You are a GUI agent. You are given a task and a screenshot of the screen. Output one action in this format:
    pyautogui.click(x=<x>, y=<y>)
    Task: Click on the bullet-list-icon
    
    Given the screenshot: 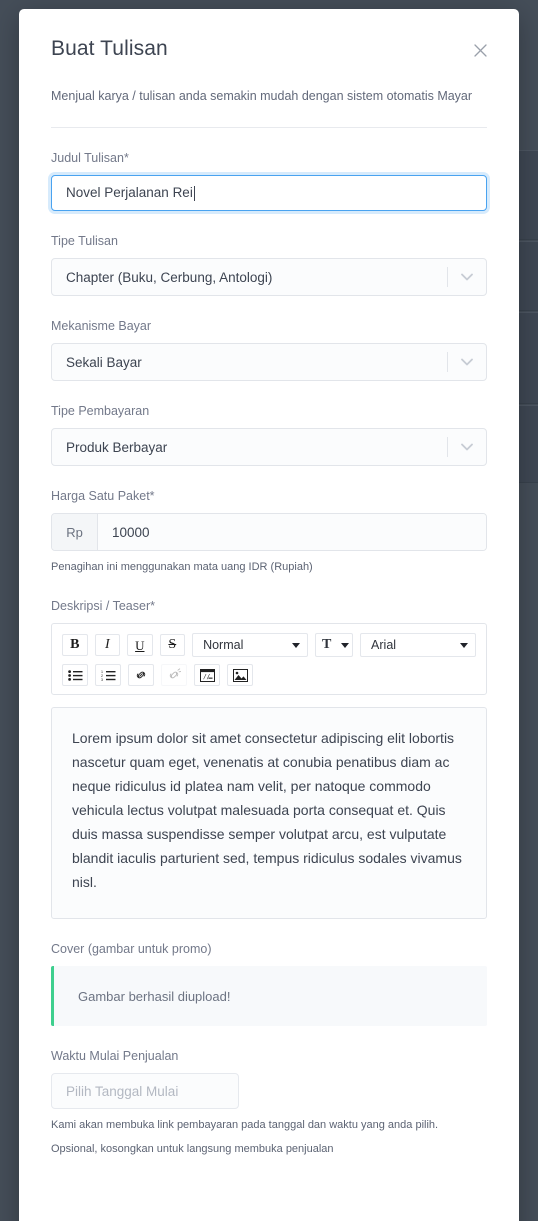 What is the action you would take?
    pyautogui.click(x=75, y=675)
    